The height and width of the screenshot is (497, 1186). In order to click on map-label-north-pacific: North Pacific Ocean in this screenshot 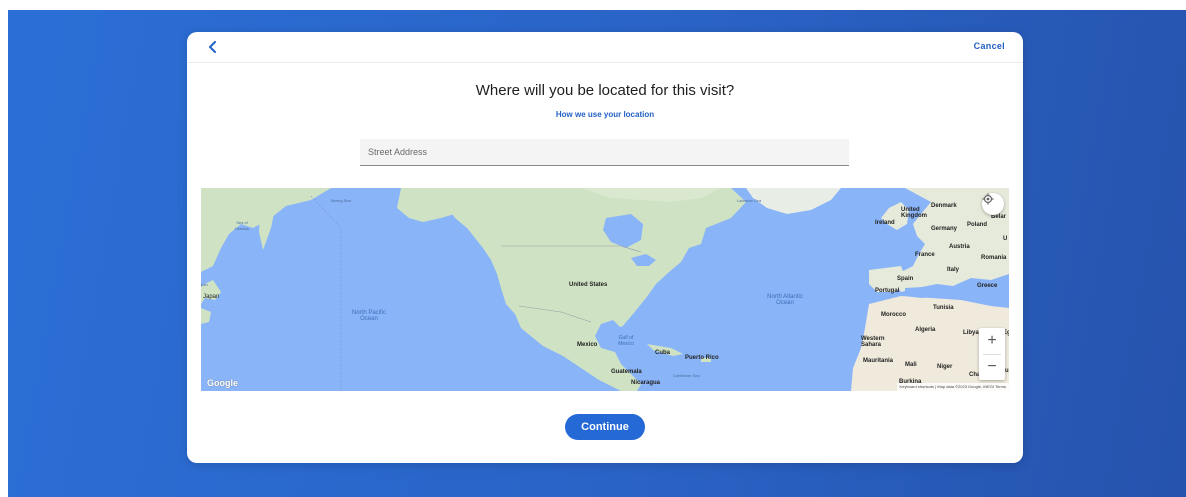, I will do `click(368, 316)`.